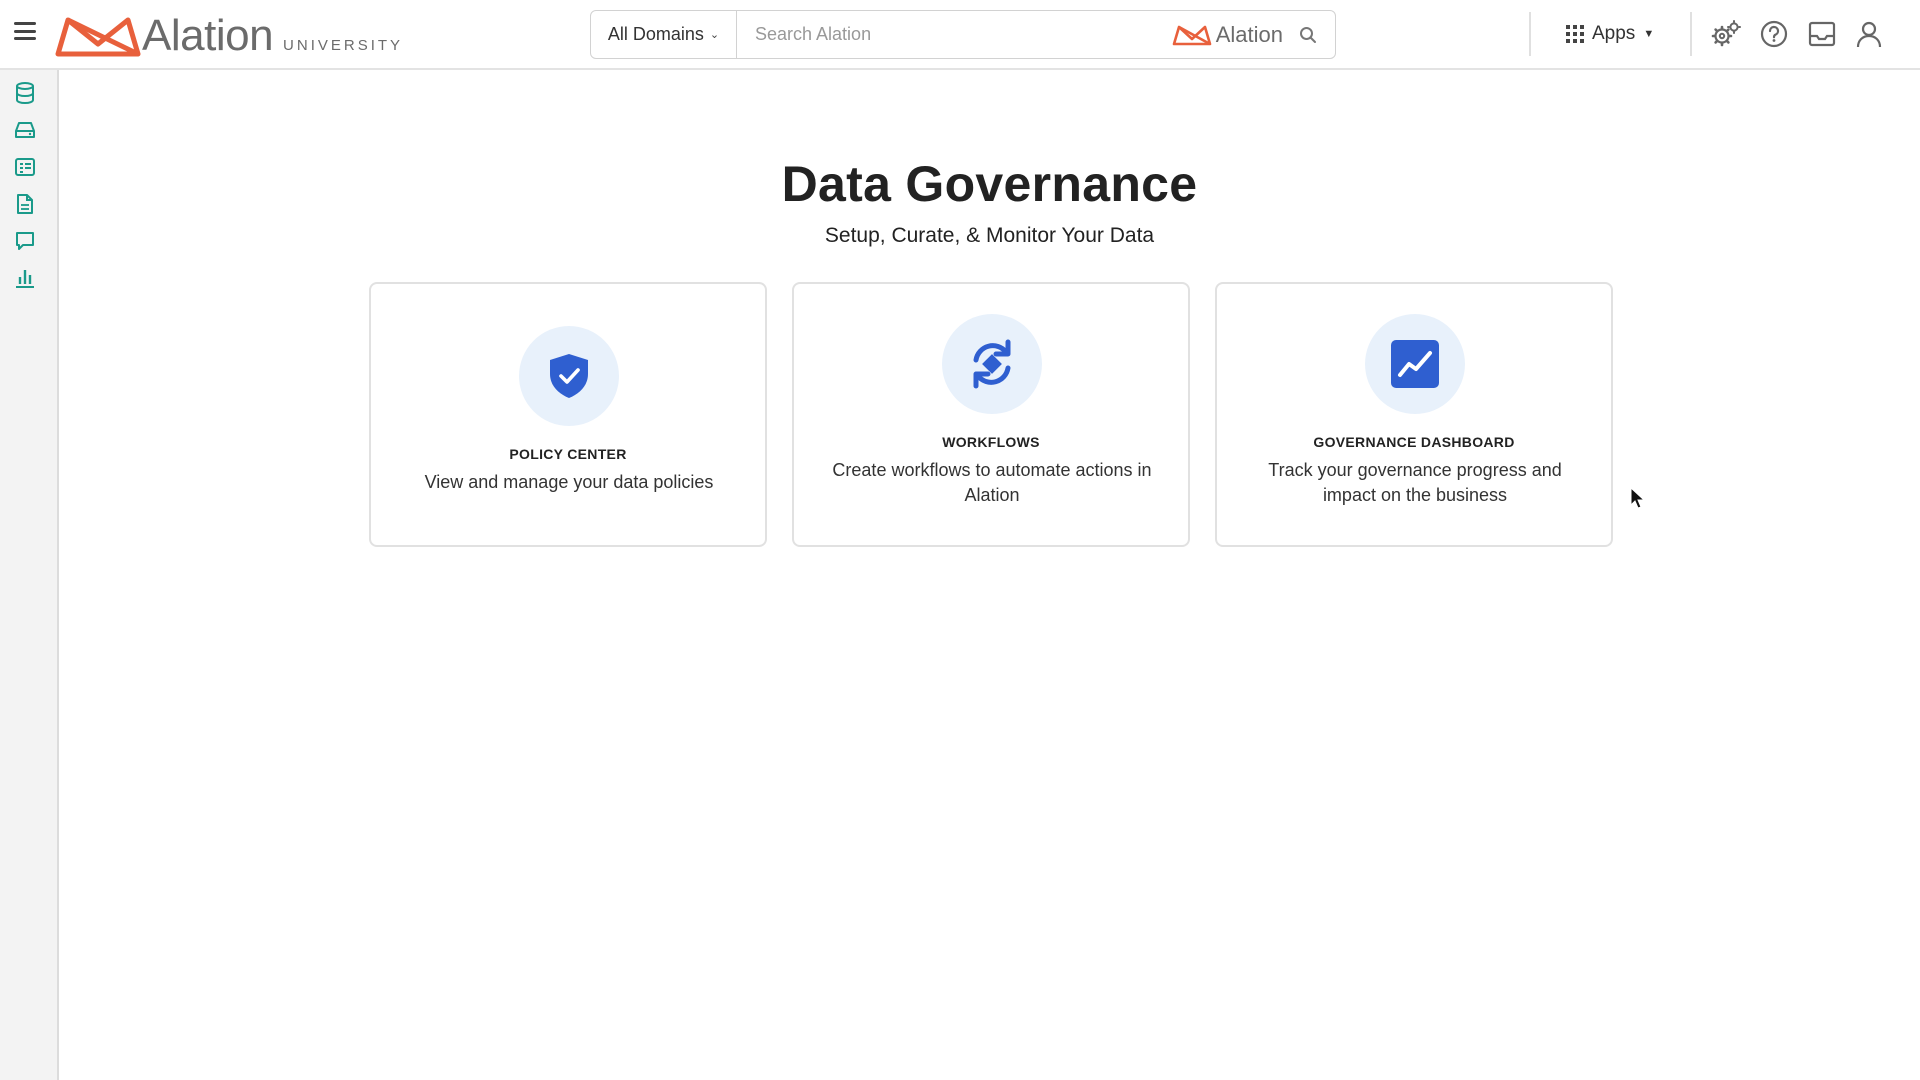 Image resolution: width=1920 pixels, height=1080 pixels. Describe the element at coordinates (568, 454) in the screenshot. I see `card-title: POLICY CENTER` at that location.